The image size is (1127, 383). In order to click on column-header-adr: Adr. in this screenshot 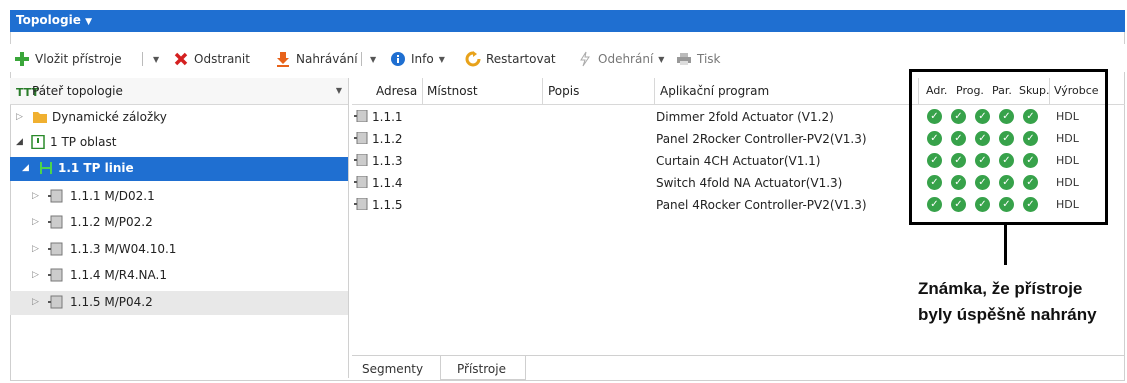, I will do `click(936, 90)`.